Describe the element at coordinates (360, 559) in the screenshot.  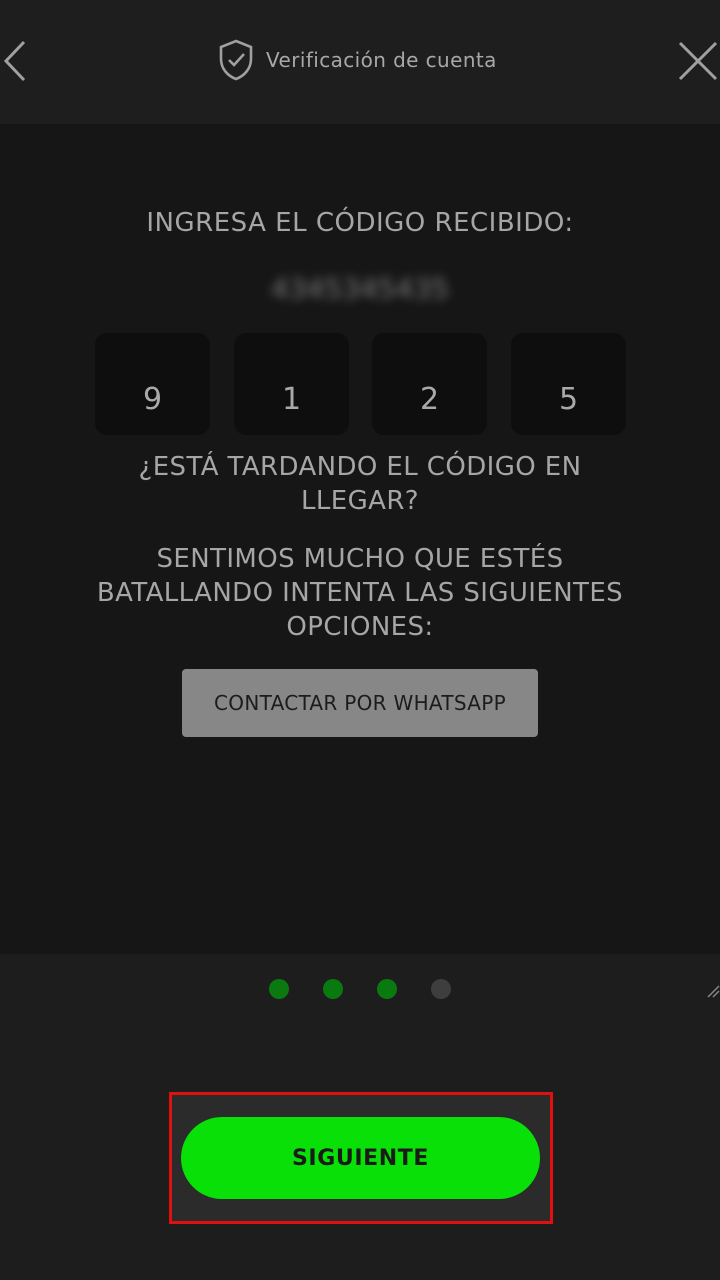
I see `help-message-line-1: SENTIMOS MUCHO QUE ESTÉS` at that location.